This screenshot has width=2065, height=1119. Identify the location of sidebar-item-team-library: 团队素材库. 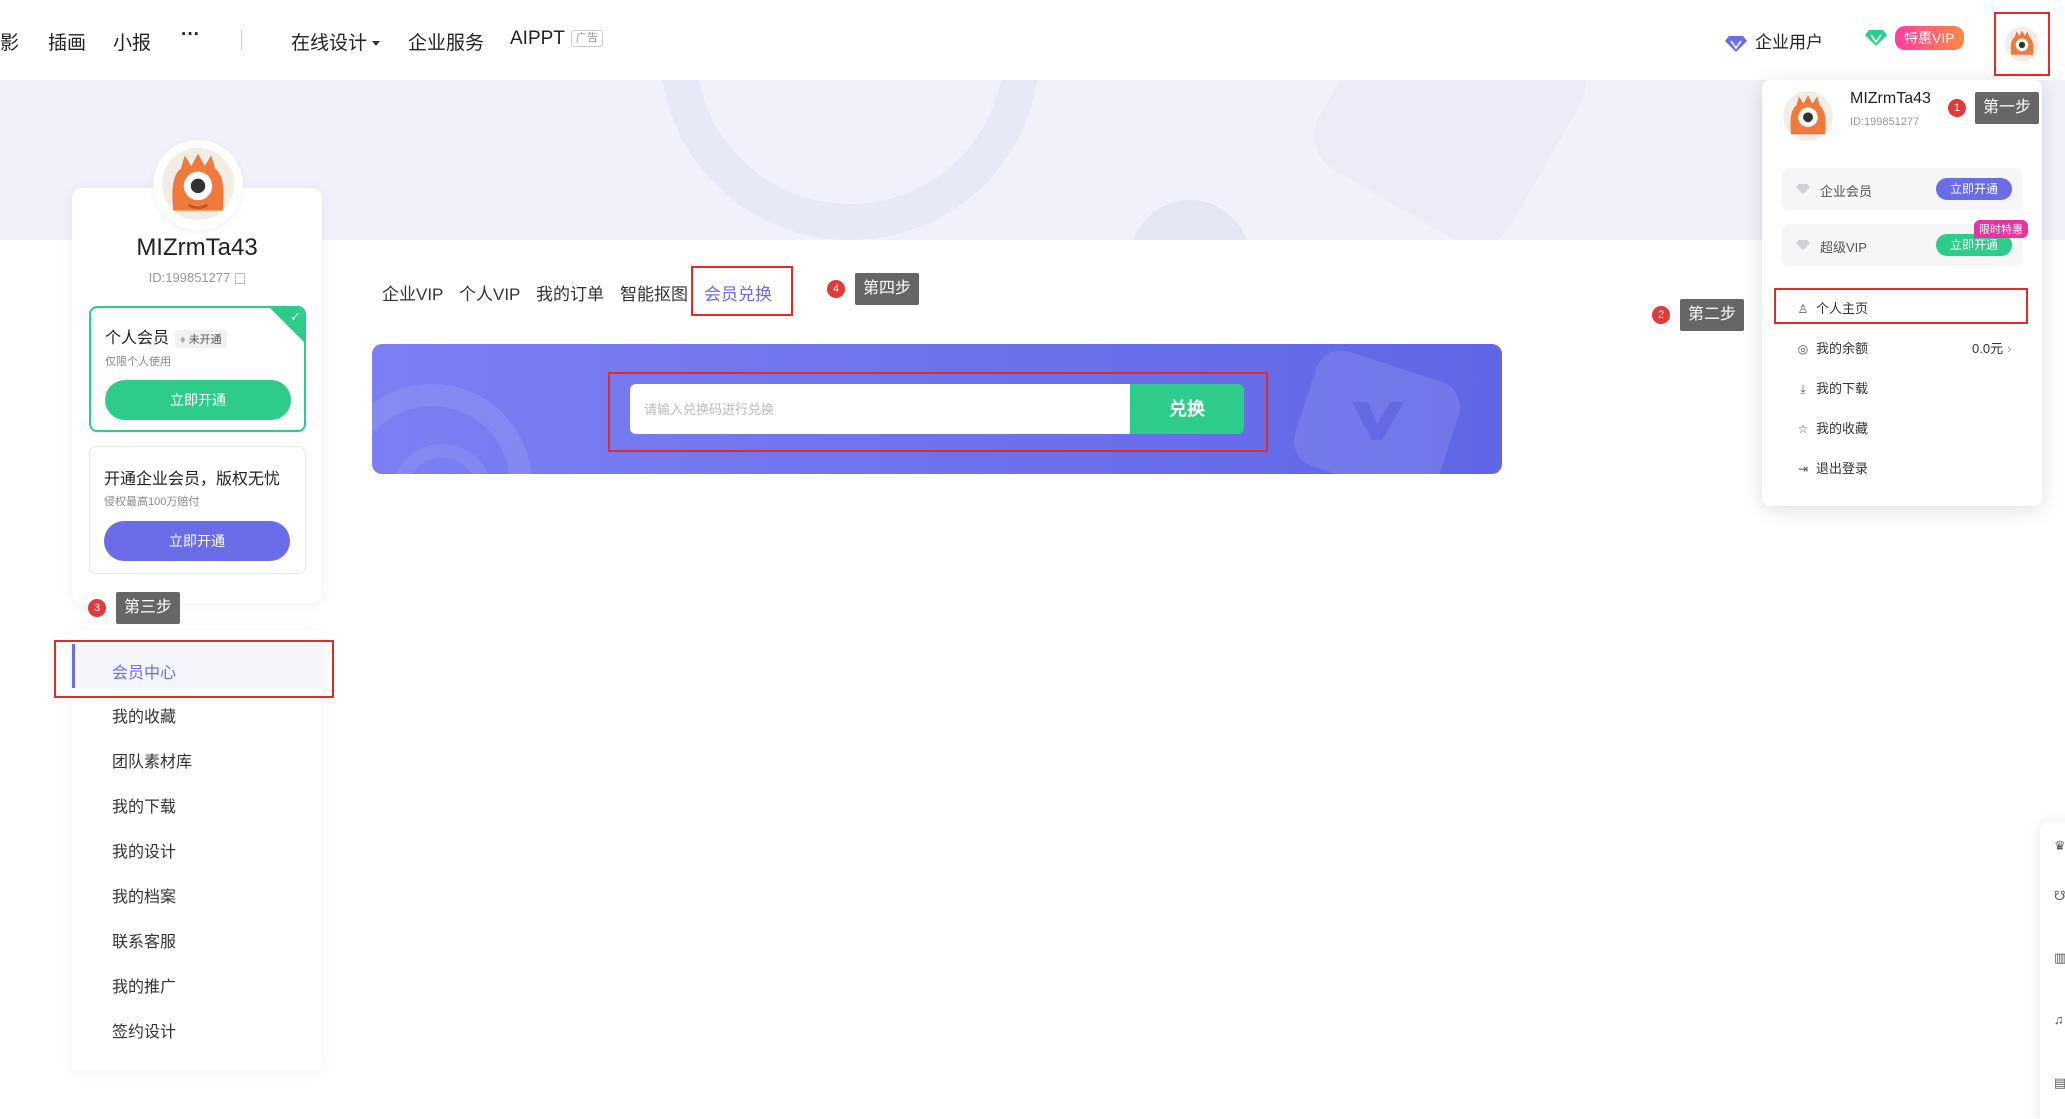
(152, 760).